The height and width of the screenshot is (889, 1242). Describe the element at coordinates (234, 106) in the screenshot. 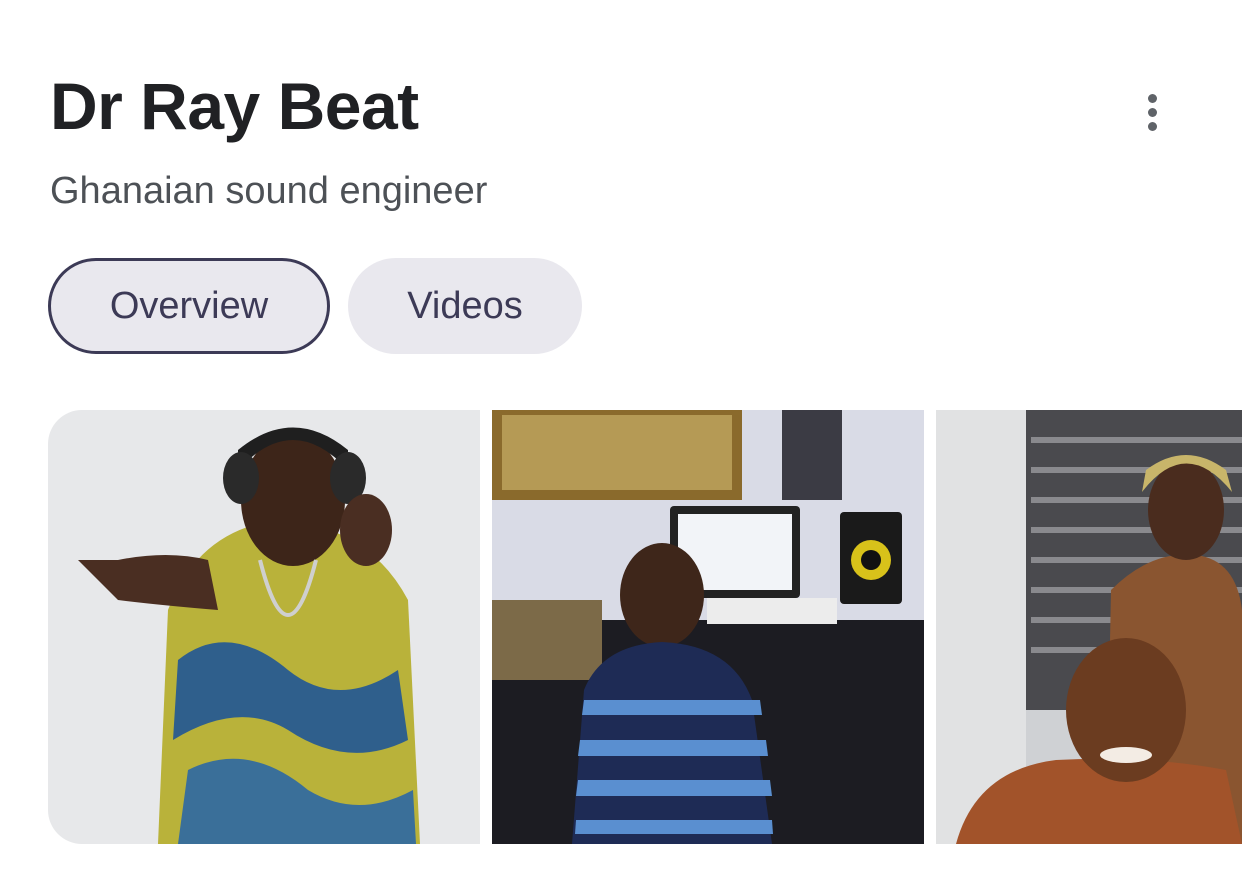

I see `entity-title: Dr Ray Beat` at that location.